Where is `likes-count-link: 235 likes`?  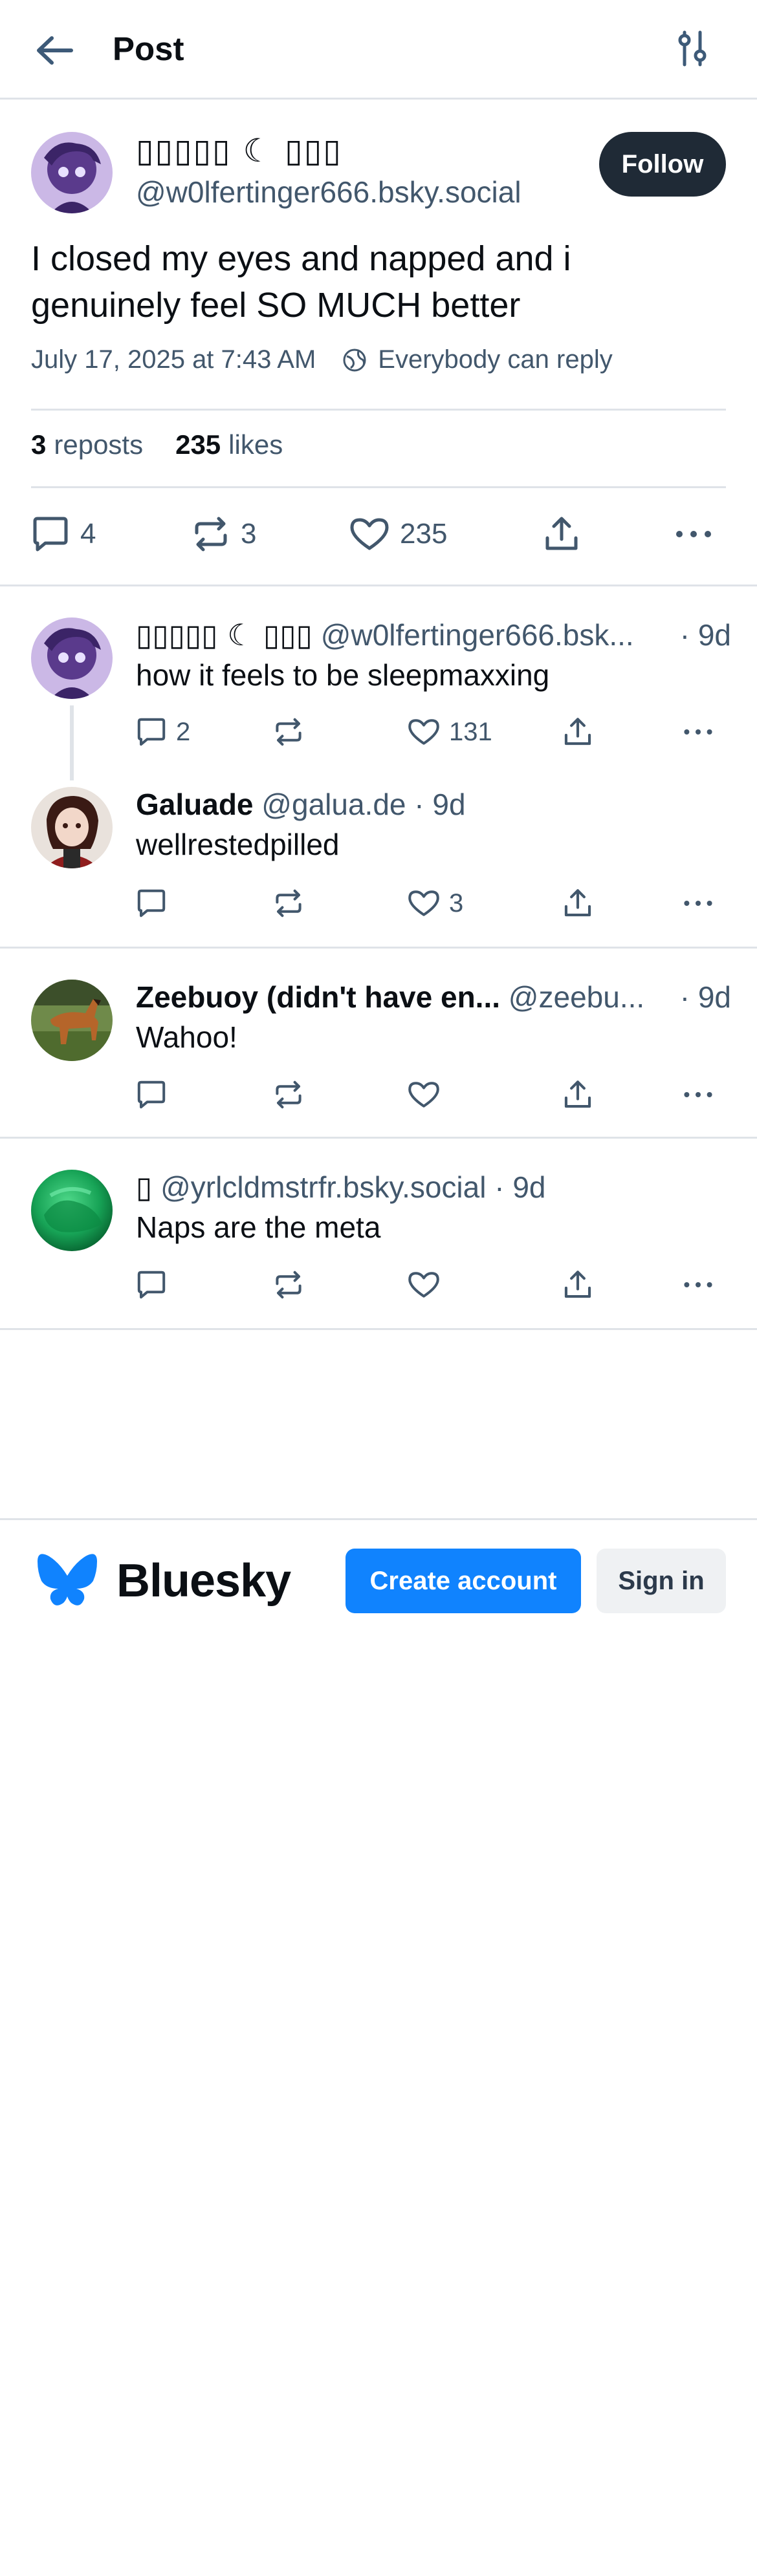 likes-count-link: 235 likes is located at coordinates (229, 444).